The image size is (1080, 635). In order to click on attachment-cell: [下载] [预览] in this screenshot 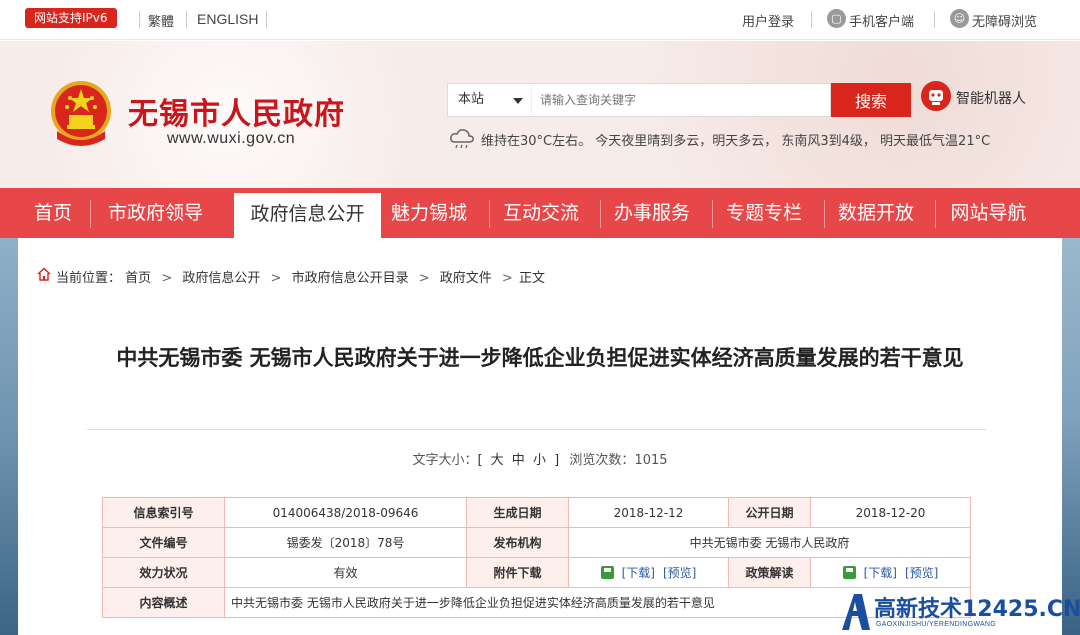, I will do `click(648, 572)`.